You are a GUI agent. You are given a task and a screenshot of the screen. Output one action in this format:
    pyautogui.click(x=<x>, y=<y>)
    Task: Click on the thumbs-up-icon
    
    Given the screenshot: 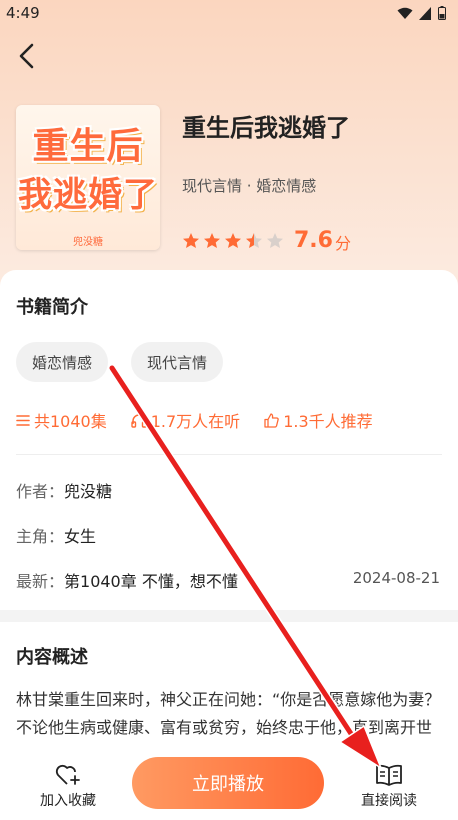 What is the action you would take?
    pyautogui.click(x=271, y=420)
    